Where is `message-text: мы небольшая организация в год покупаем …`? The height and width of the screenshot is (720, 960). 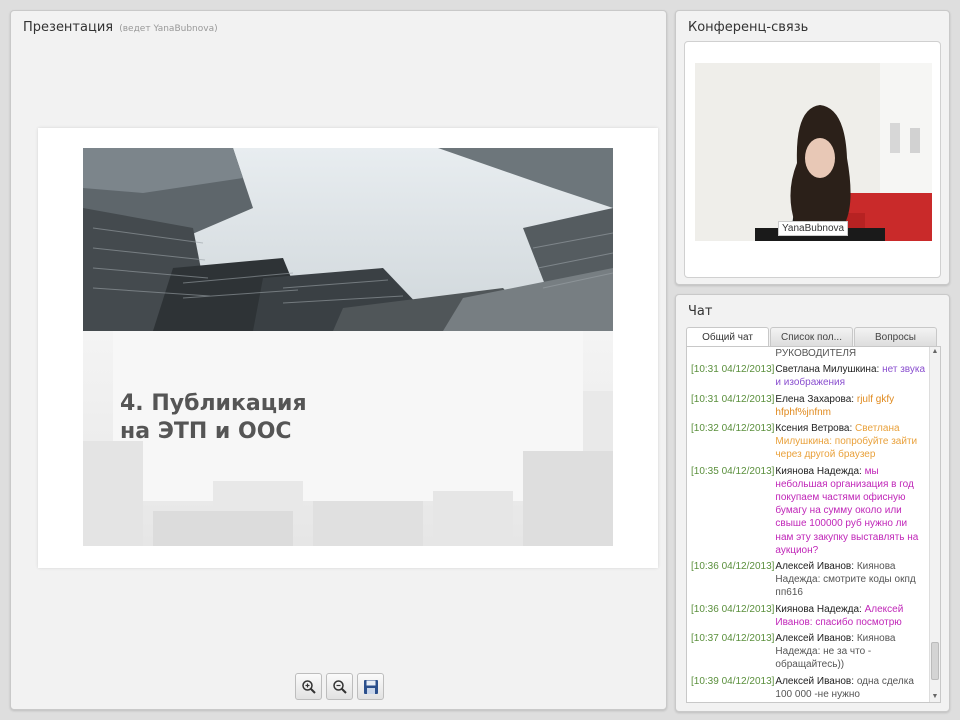 message-text: мы небольшая организация в год покупаем … is located at coordinates (847, 510).